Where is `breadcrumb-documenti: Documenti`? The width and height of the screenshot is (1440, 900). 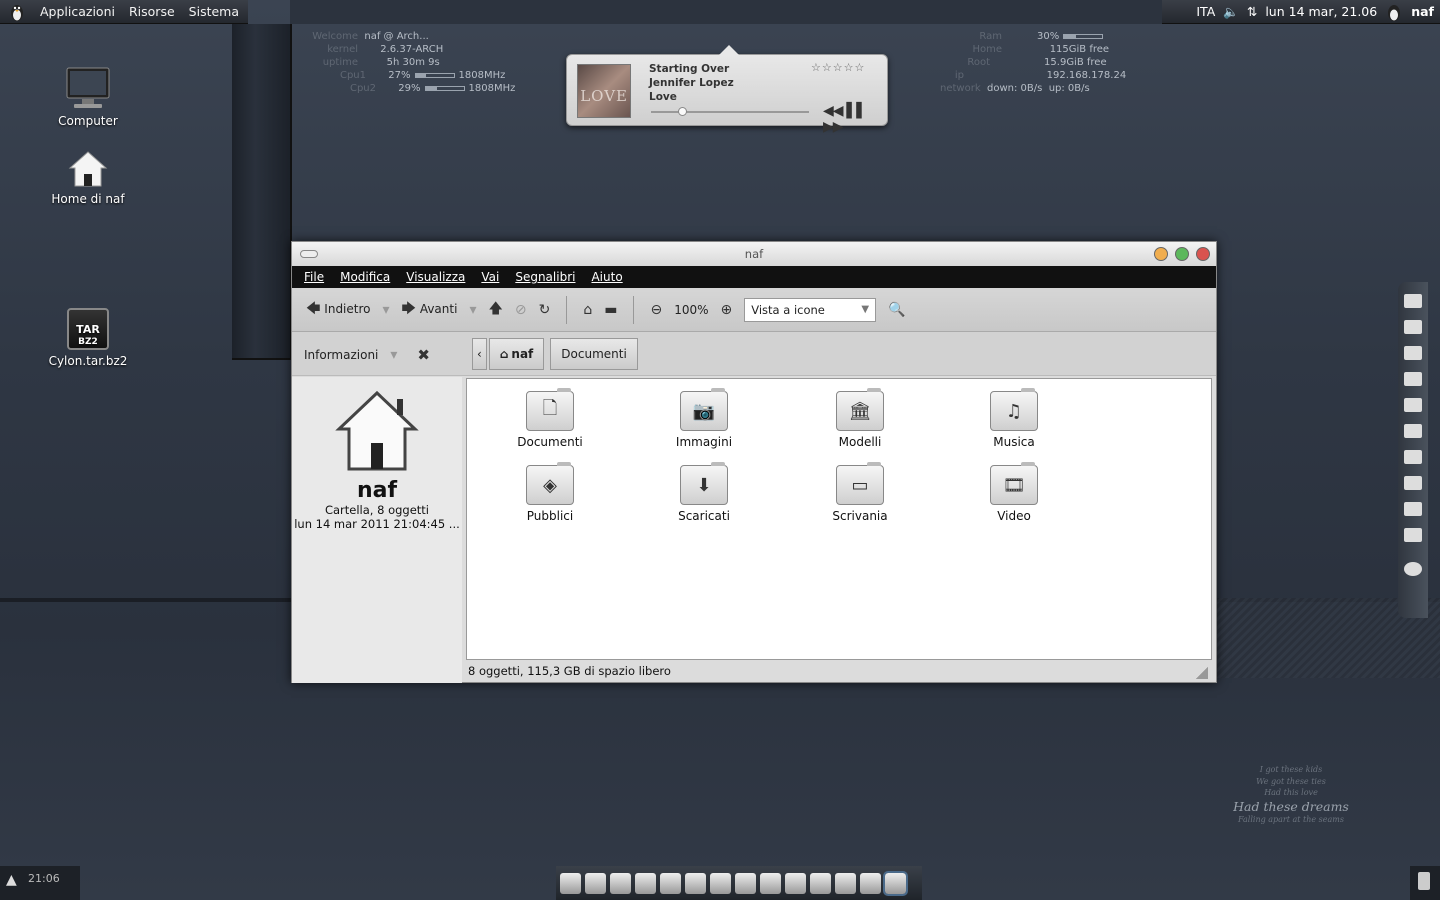 breadcrumb-documenti: Documenti is located at coordinates (594, 354).